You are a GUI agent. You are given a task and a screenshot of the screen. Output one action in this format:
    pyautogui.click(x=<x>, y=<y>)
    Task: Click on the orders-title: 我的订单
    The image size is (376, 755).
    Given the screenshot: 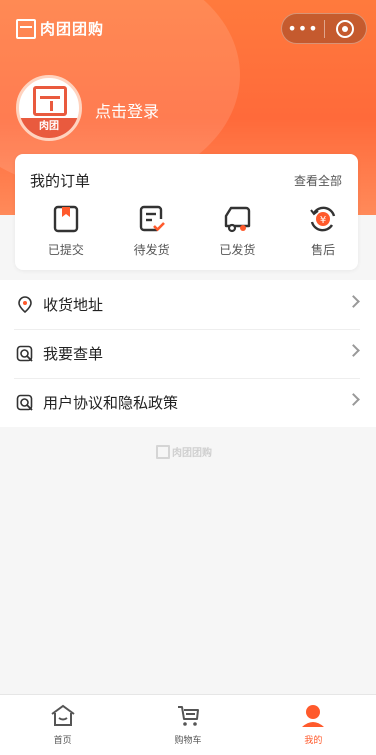 What is the action you would take?
    pyautogui.click(x=60, y=181)
    